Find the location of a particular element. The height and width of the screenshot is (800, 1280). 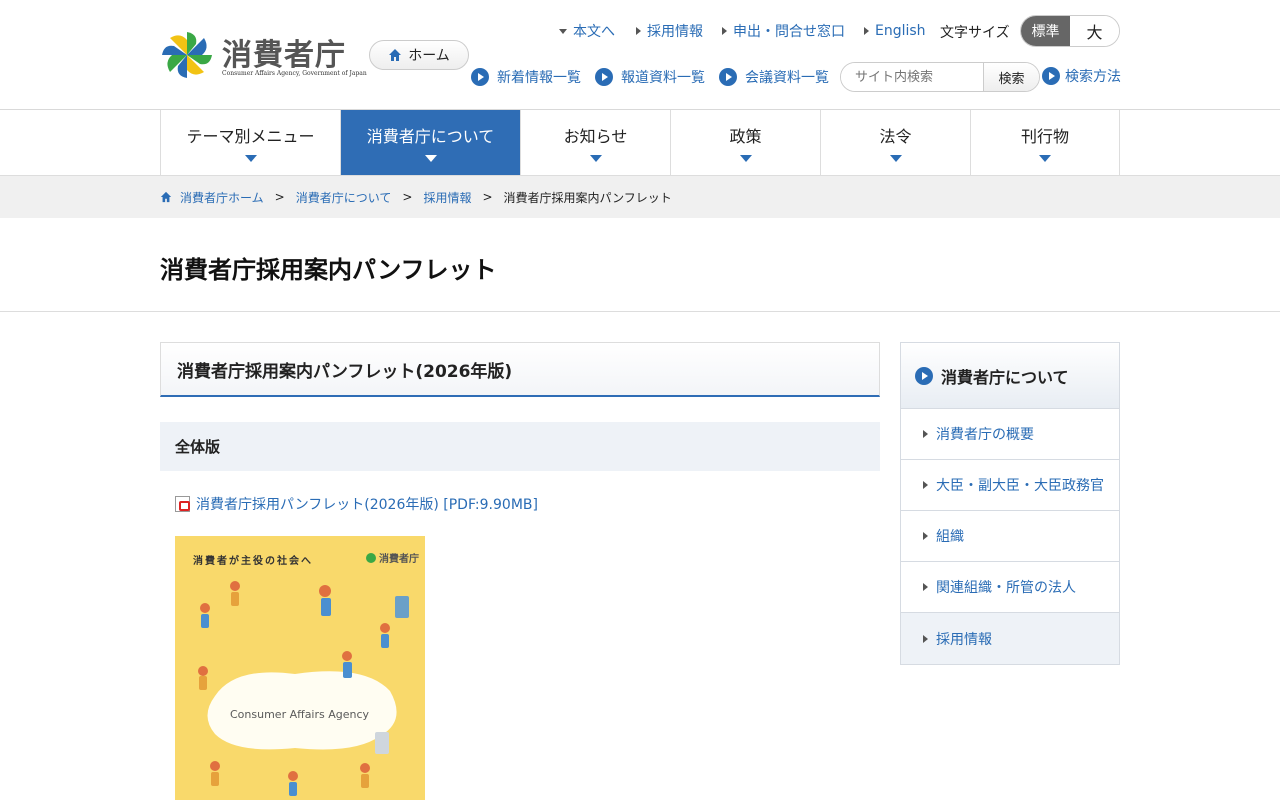

side-item-ministers: 大臣・副大臣・大臣政務官 is located at coordinates (1010, 485).